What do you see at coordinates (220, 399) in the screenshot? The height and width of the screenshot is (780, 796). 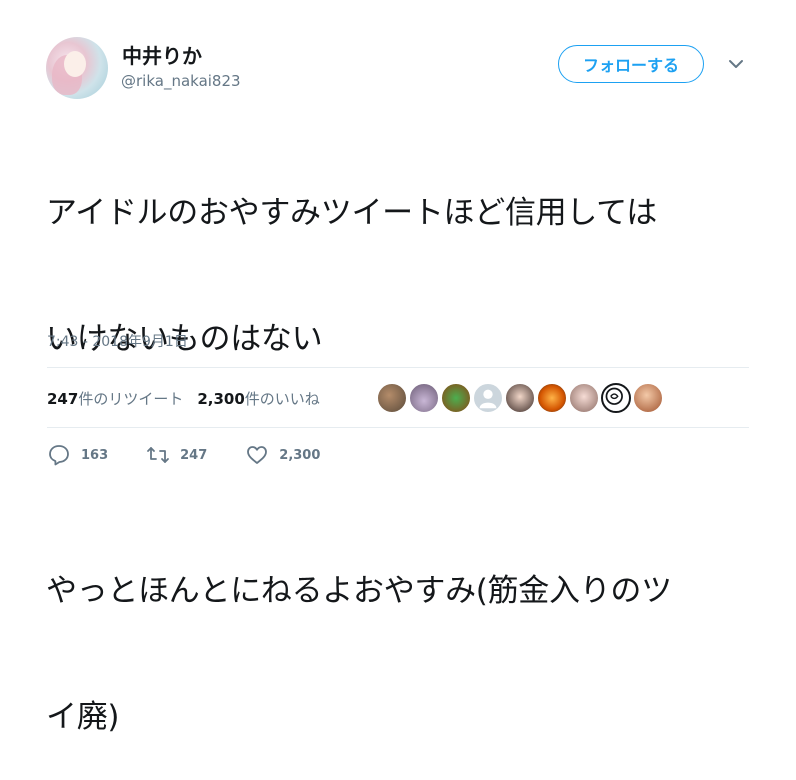 I see `like-stat-count: 2,300` at bounding box center [220, 399].